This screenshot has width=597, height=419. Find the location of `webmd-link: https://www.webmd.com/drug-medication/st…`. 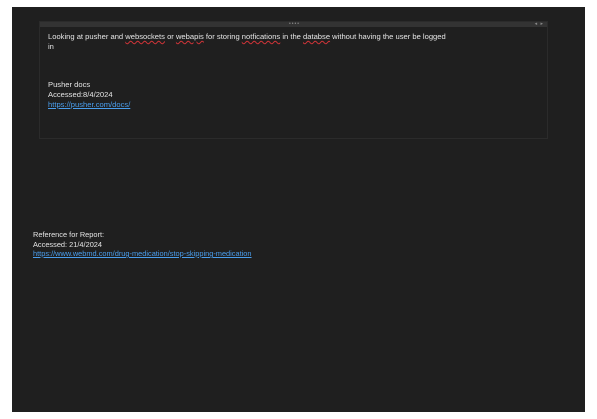

webmd-link: https://www.webmd.com/drug-medication/st… is located at coordinates (142, 254).